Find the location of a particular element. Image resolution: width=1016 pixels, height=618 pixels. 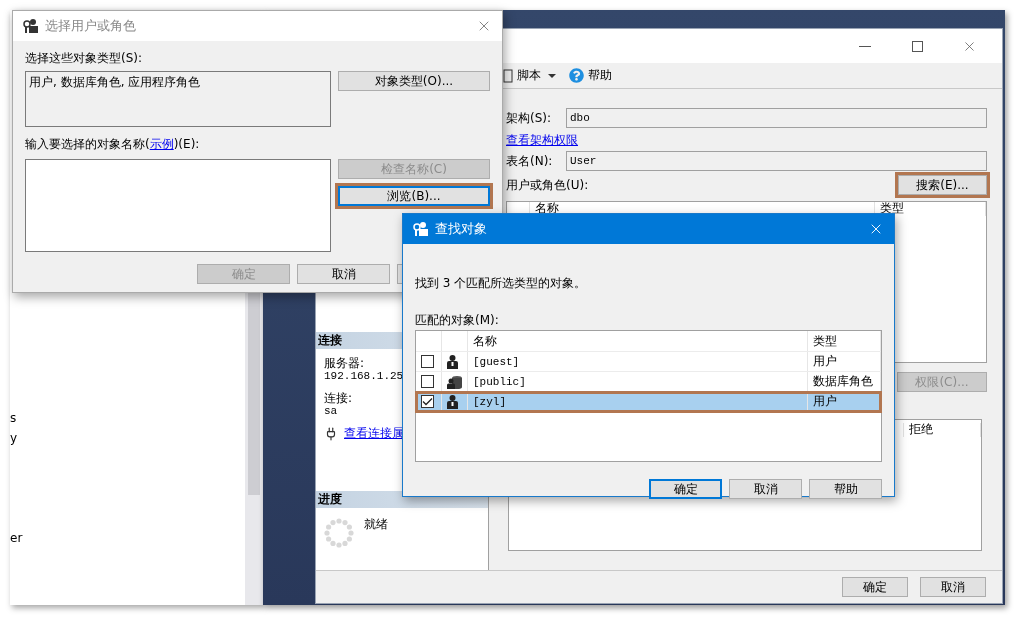

maximize-icon is located at coordinates (917, 46).